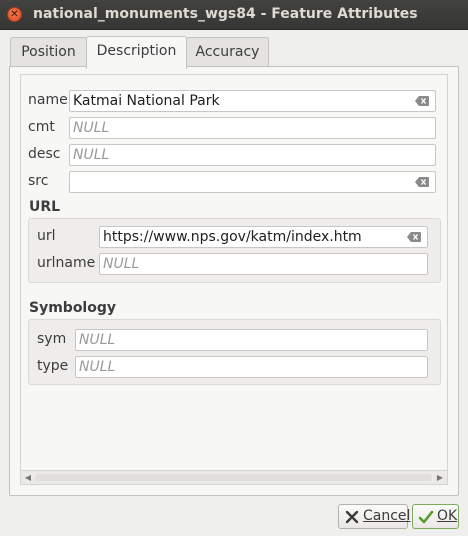  What do you see at coordinates (38, 181) in the screenshot?
I see `src-label: src` at bounding box center [38, 181].